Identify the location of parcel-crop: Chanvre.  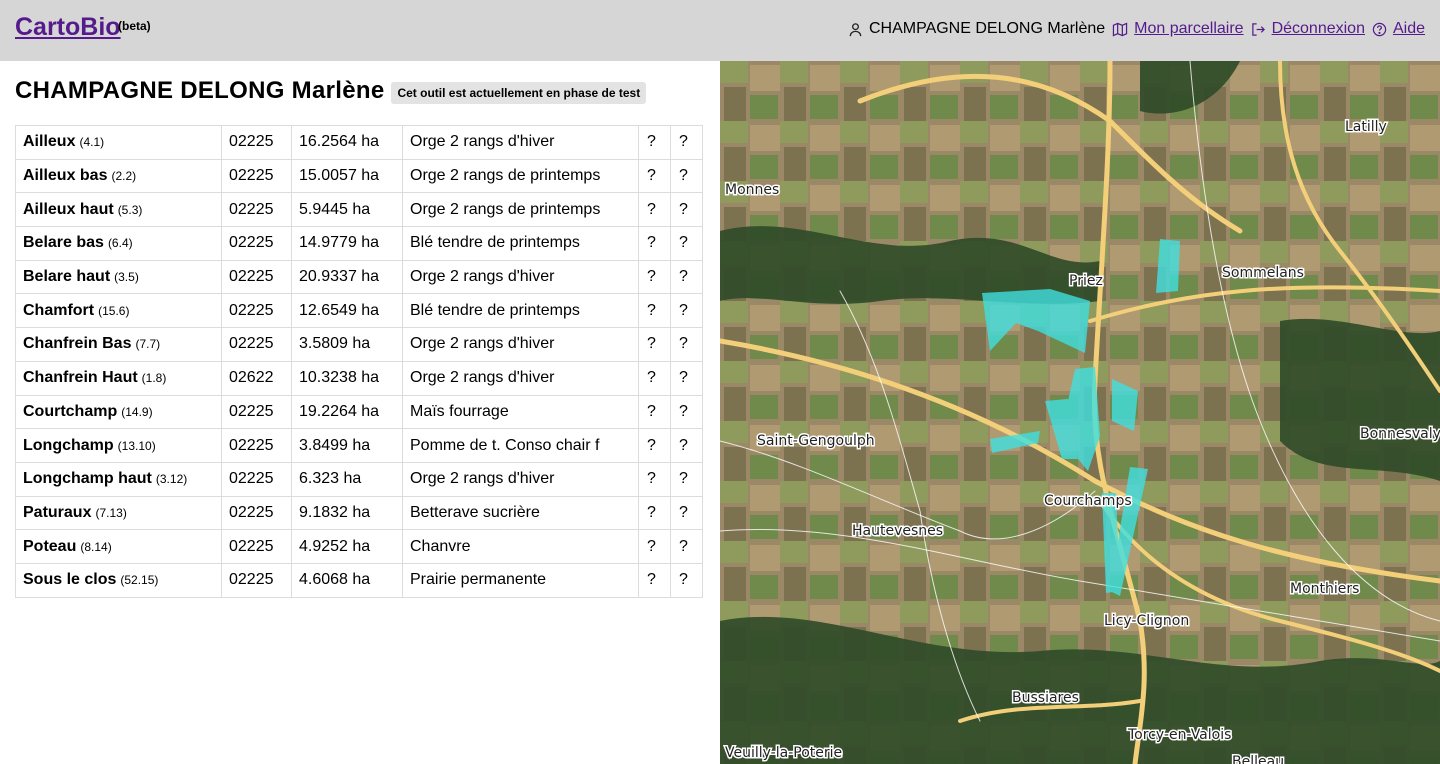
(520, 546).